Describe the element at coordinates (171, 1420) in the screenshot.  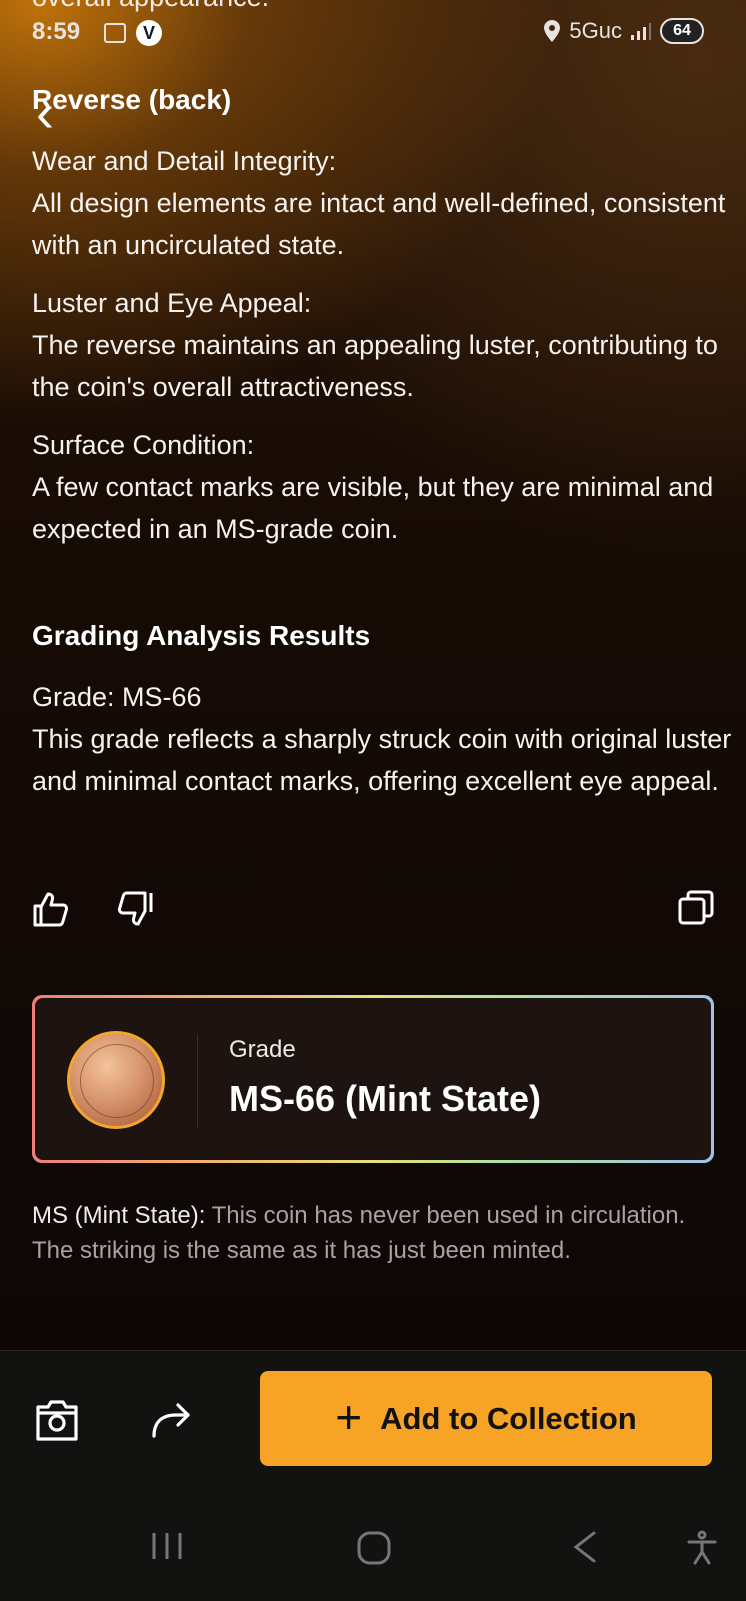
I see `share-icon` at that location.